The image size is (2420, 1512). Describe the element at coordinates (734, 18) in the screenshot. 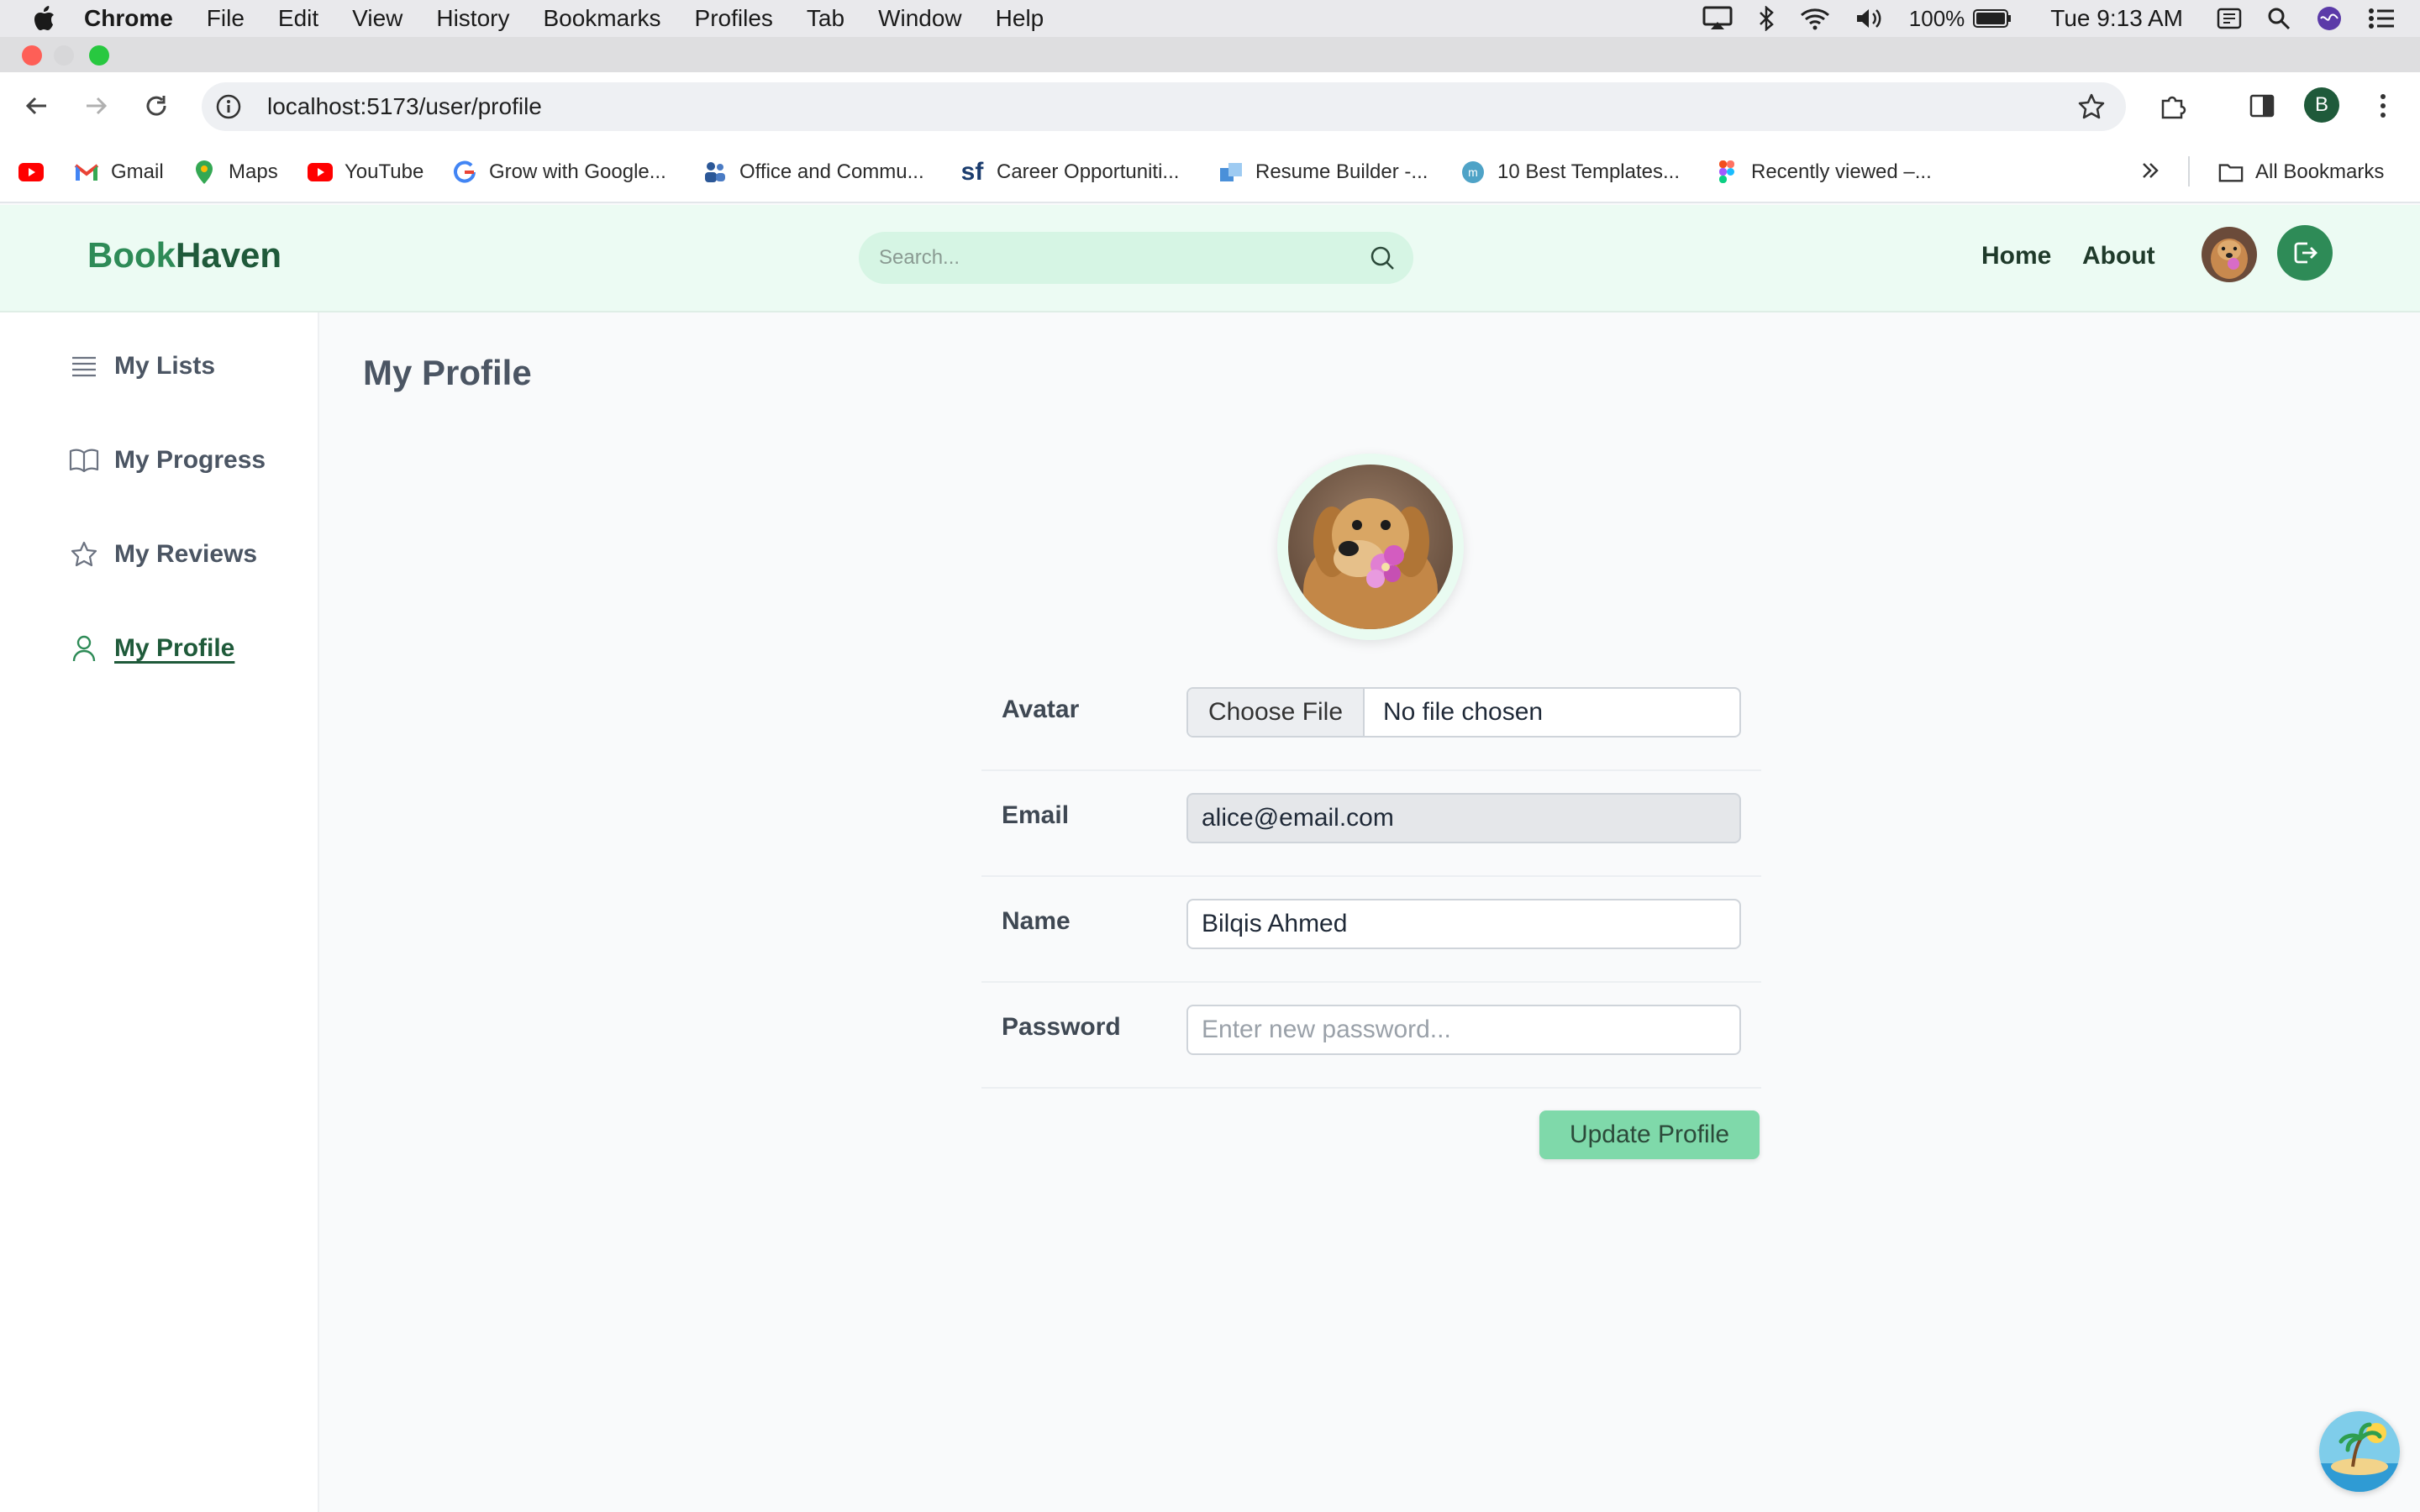

I see `menu-profiles: Profiles` at that location.